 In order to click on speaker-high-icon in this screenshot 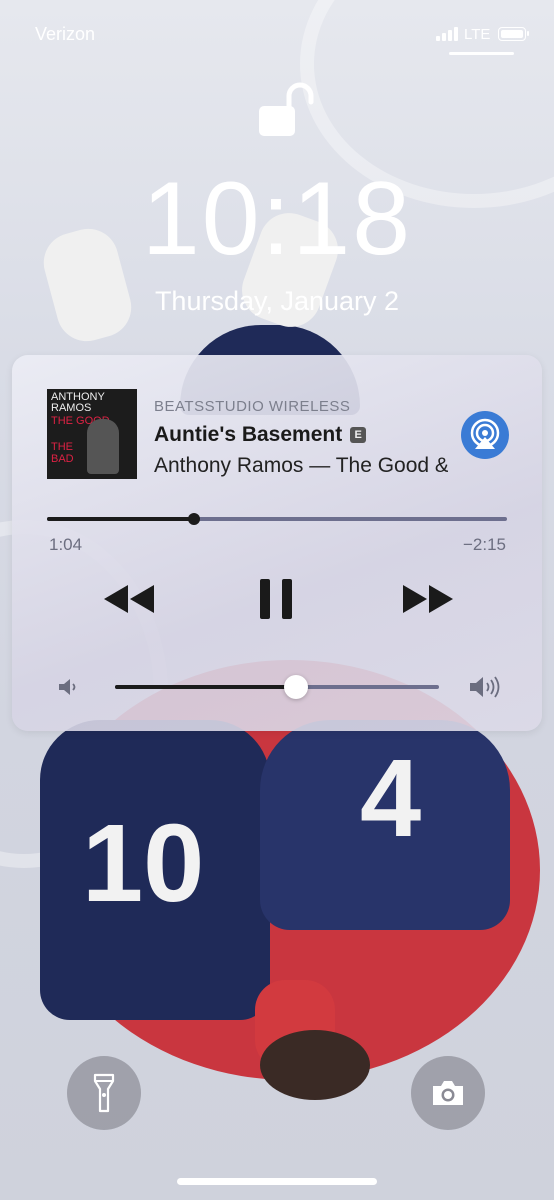, I will do `click(485, 687)`.